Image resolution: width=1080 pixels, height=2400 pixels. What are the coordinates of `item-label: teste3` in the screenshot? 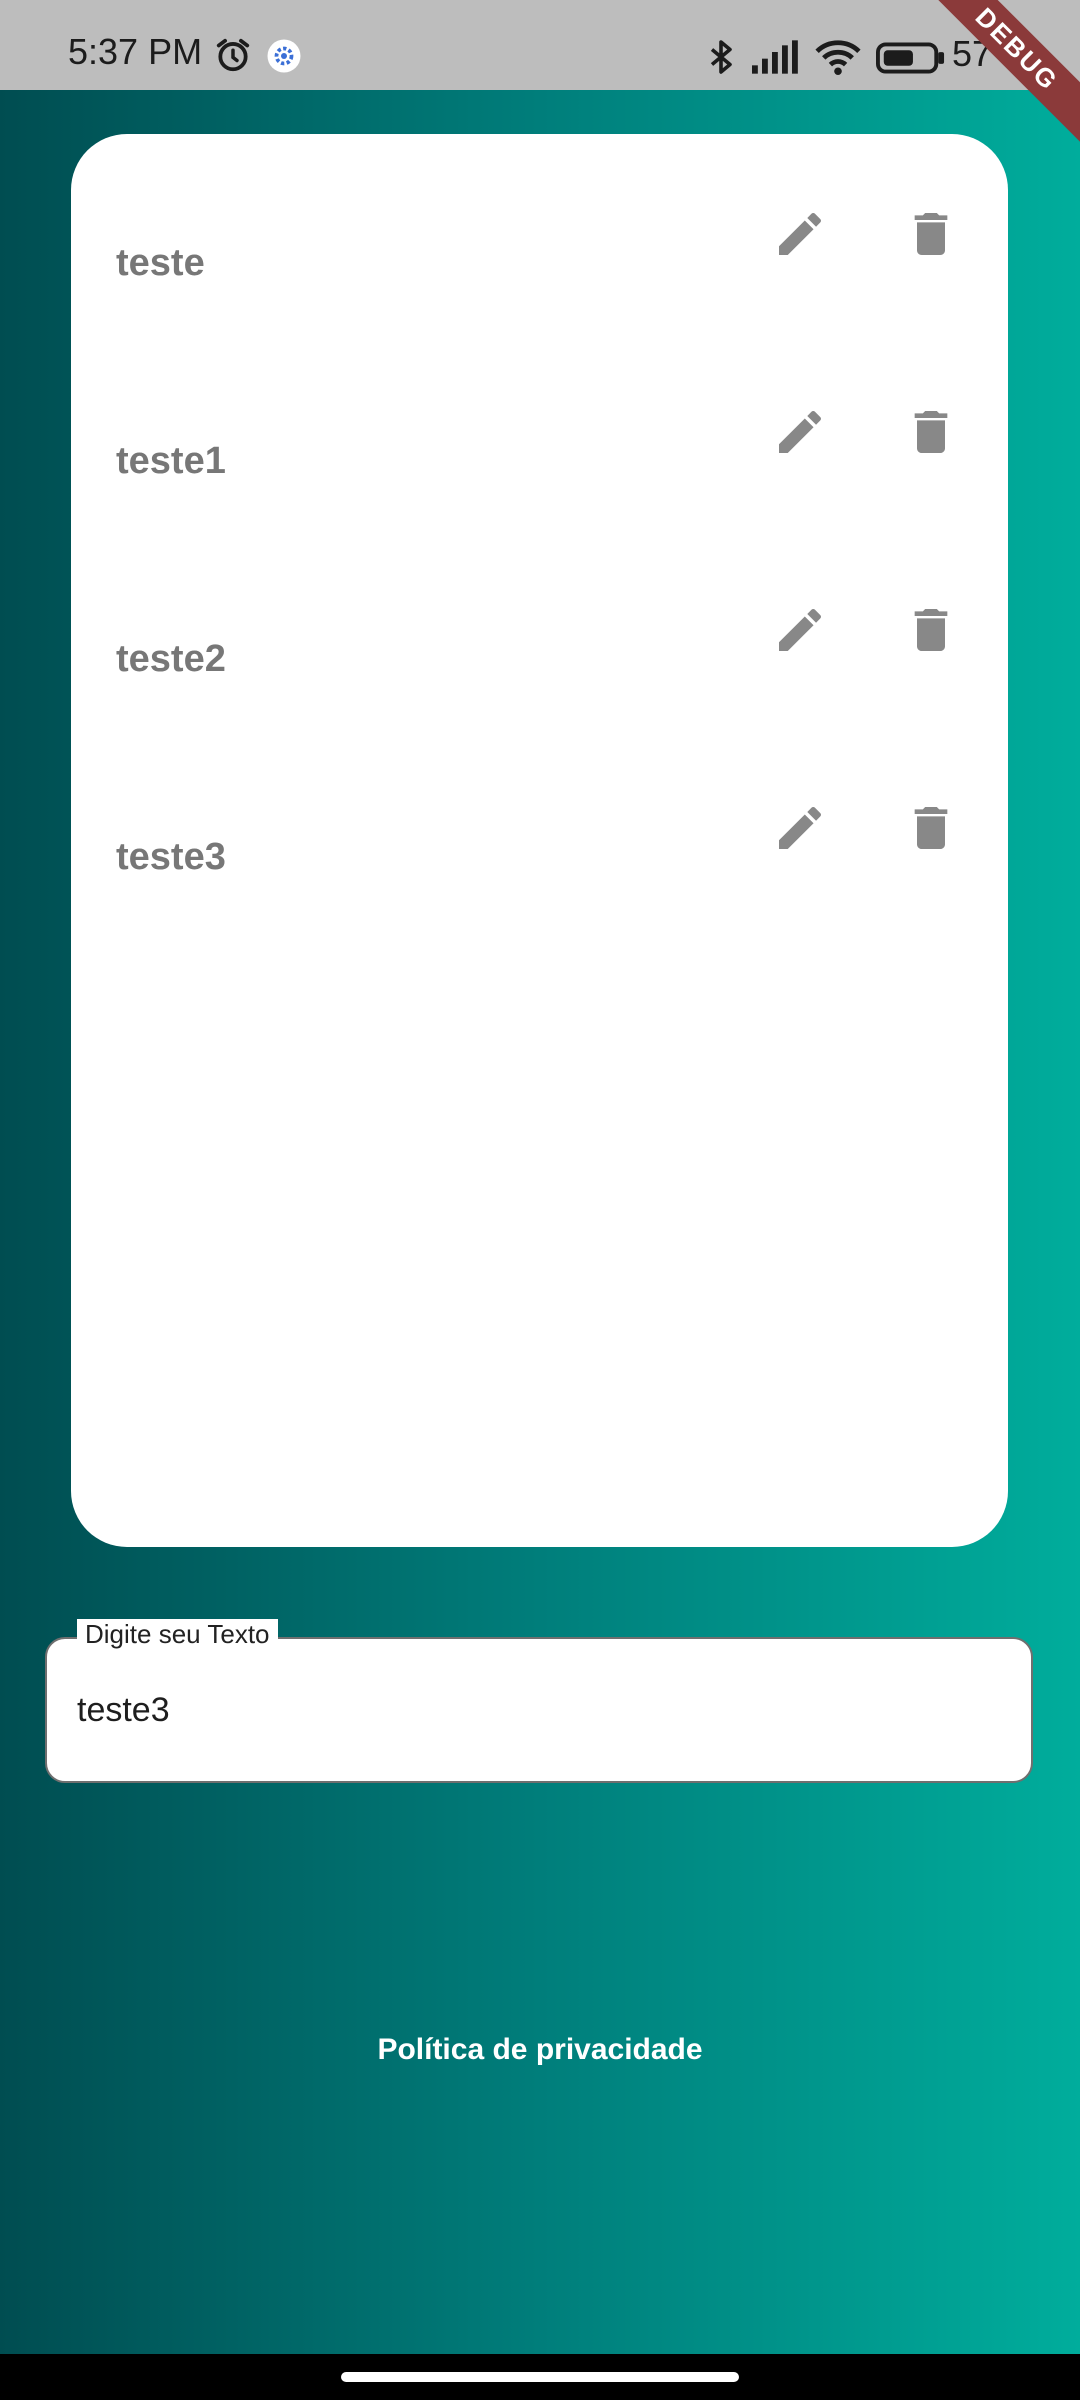 It's located at (171, 857).